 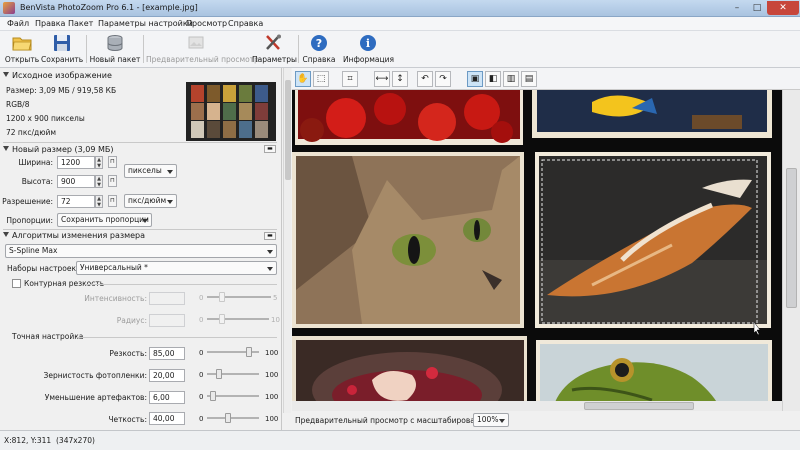 What do you see at coordinates (76, 201) in the screenshot?
I see `resolution-field: 72` at bounding box center [76, 201].